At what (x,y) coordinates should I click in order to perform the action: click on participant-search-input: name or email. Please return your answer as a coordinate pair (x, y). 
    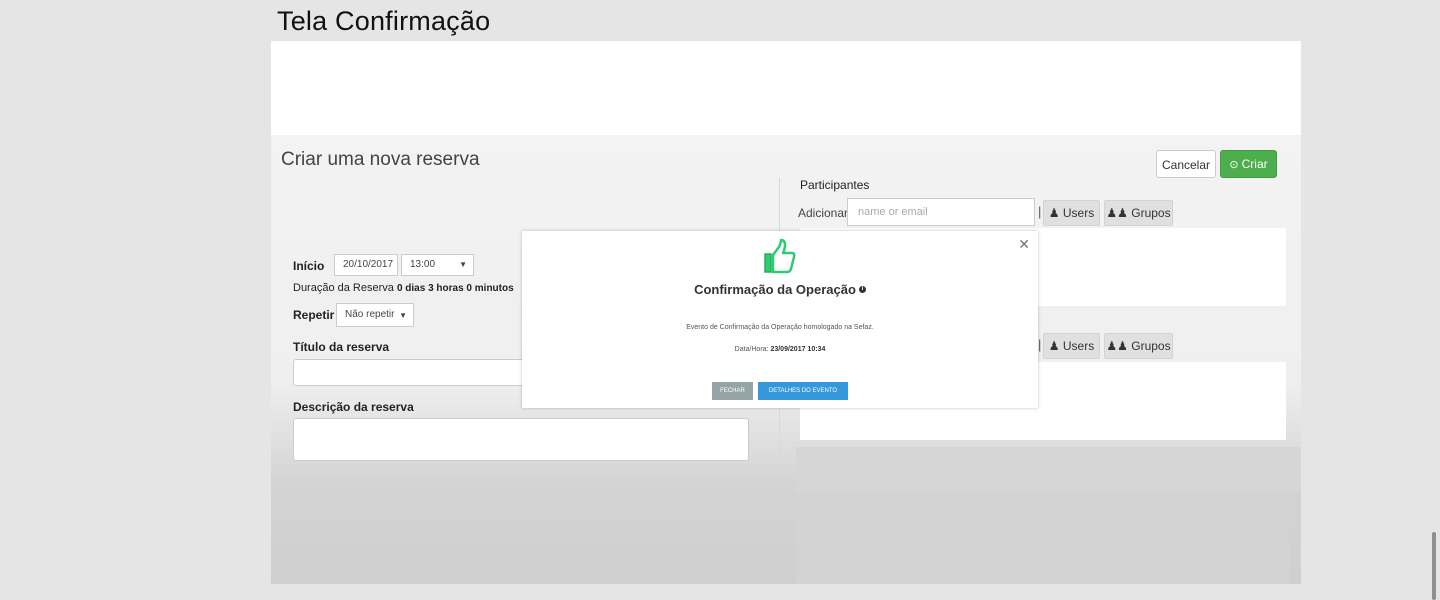
    Looking at the image, I should click on (941, 212).